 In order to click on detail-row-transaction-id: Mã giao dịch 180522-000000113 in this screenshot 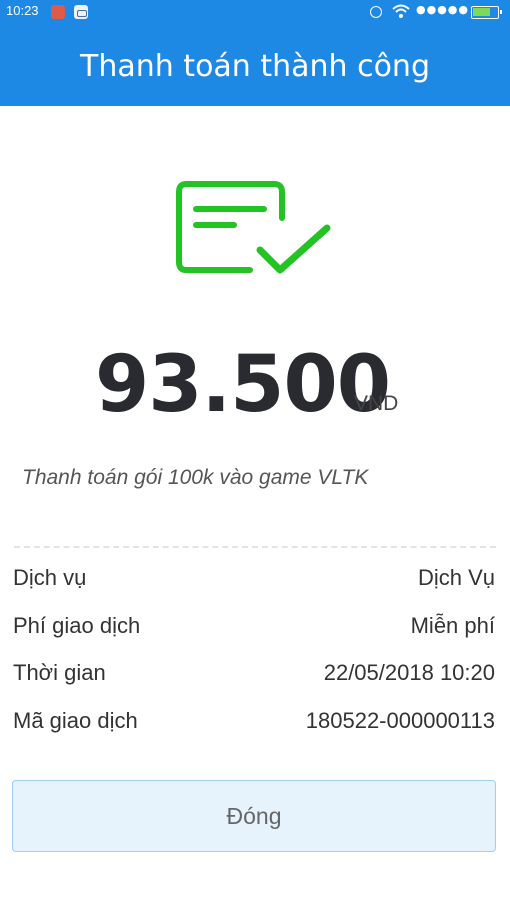, I will do `click(254, 728)`.